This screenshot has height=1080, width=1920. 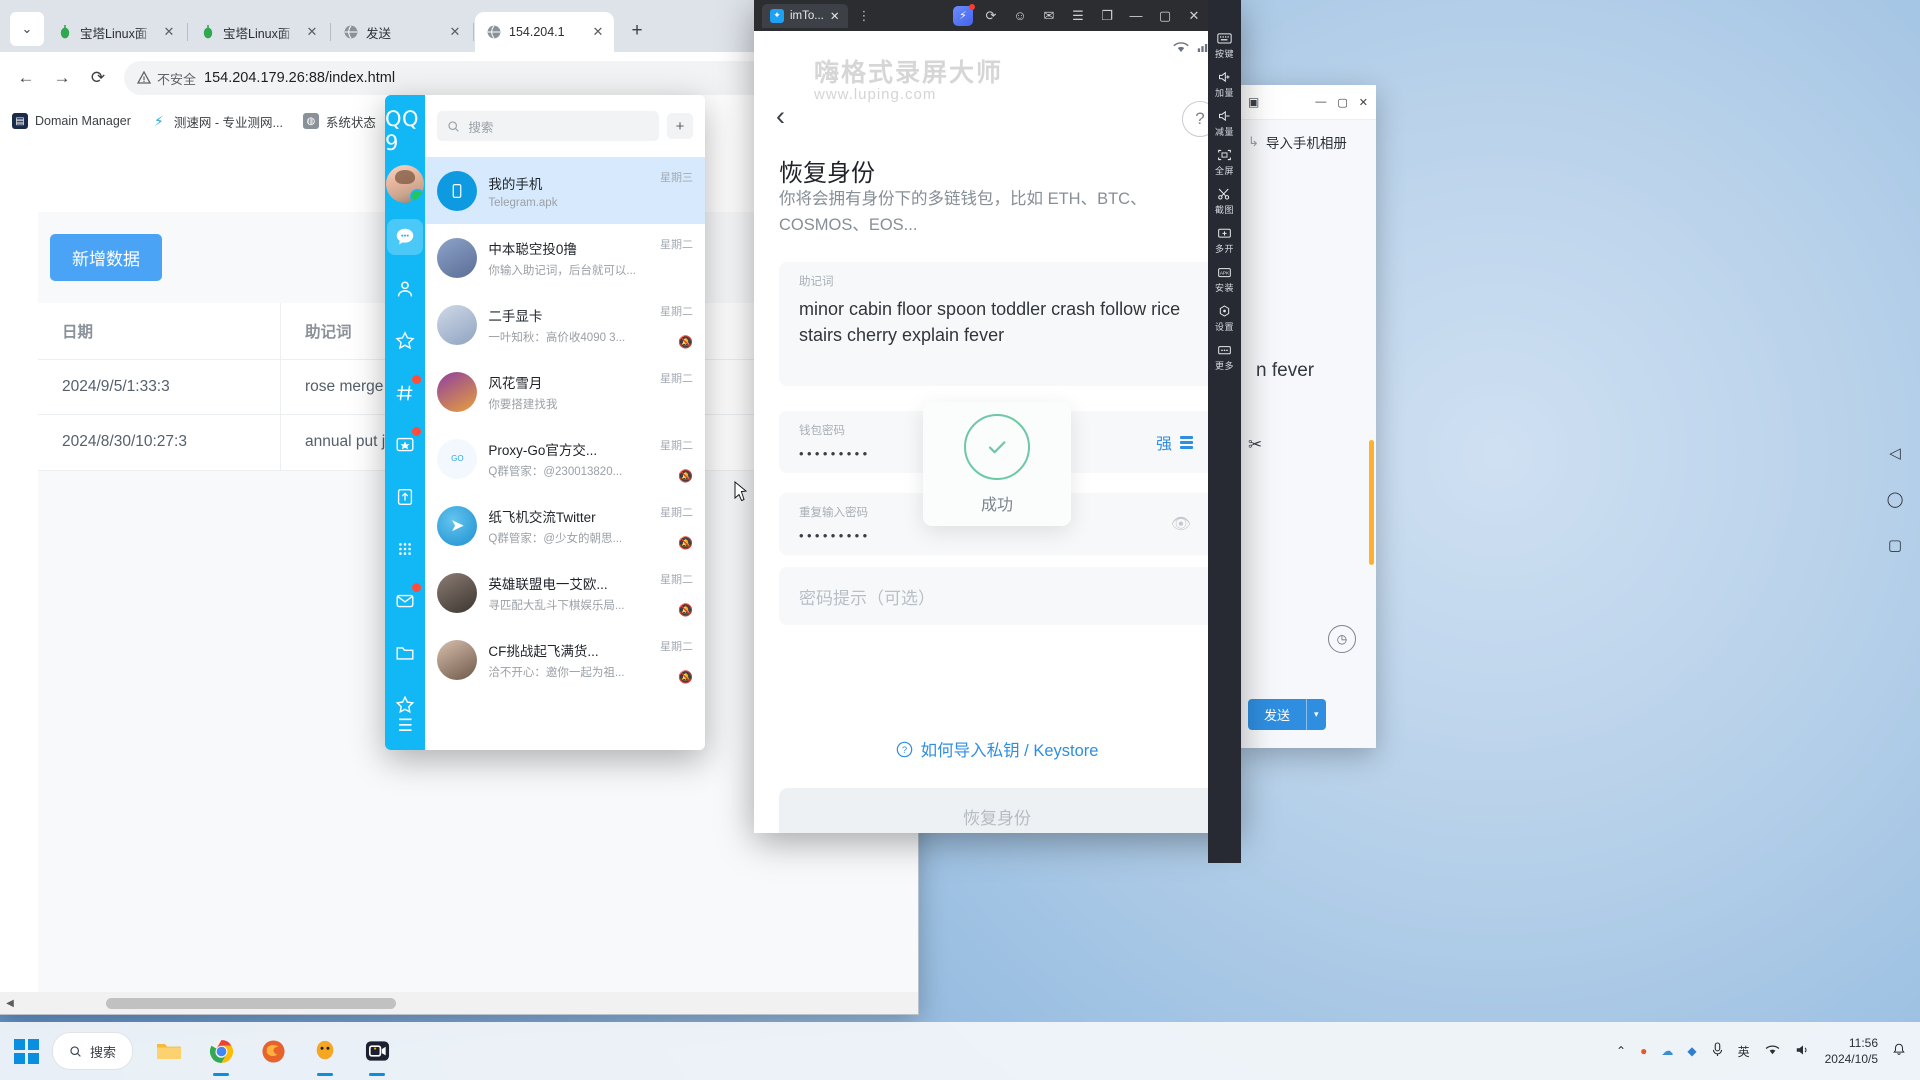 What do you see at coordinates (1224, 162) in the screenshot?
I see `toolbar-item-fullscreen: 全屏` at bounding box center [1224, 162].